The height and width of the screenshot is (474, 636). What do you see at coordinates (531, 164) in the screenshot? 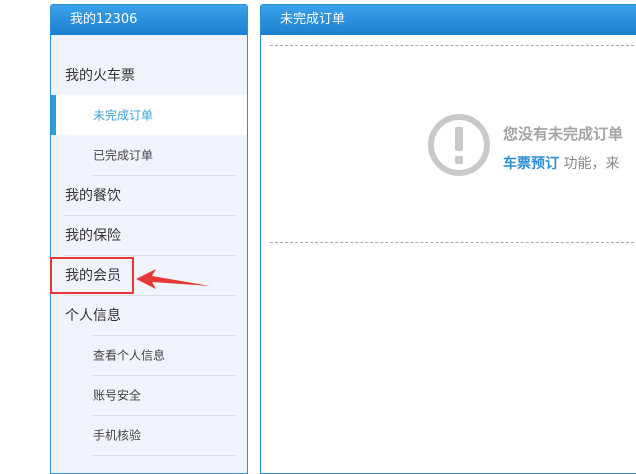
I see `ticket-booking-link: 车票预订` at bounding box center [531, 164].